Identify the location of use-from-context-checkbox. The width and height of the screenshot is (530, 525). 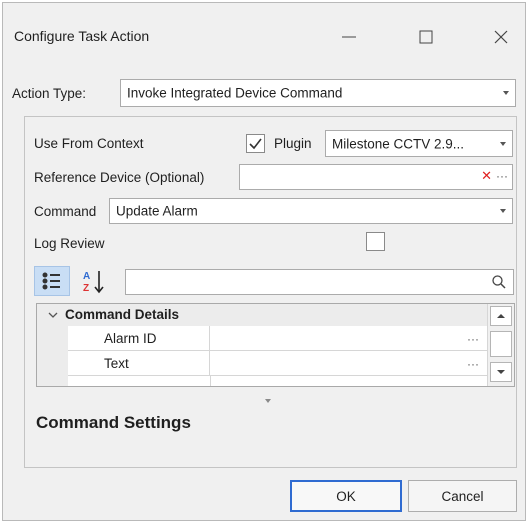
(255, 143).